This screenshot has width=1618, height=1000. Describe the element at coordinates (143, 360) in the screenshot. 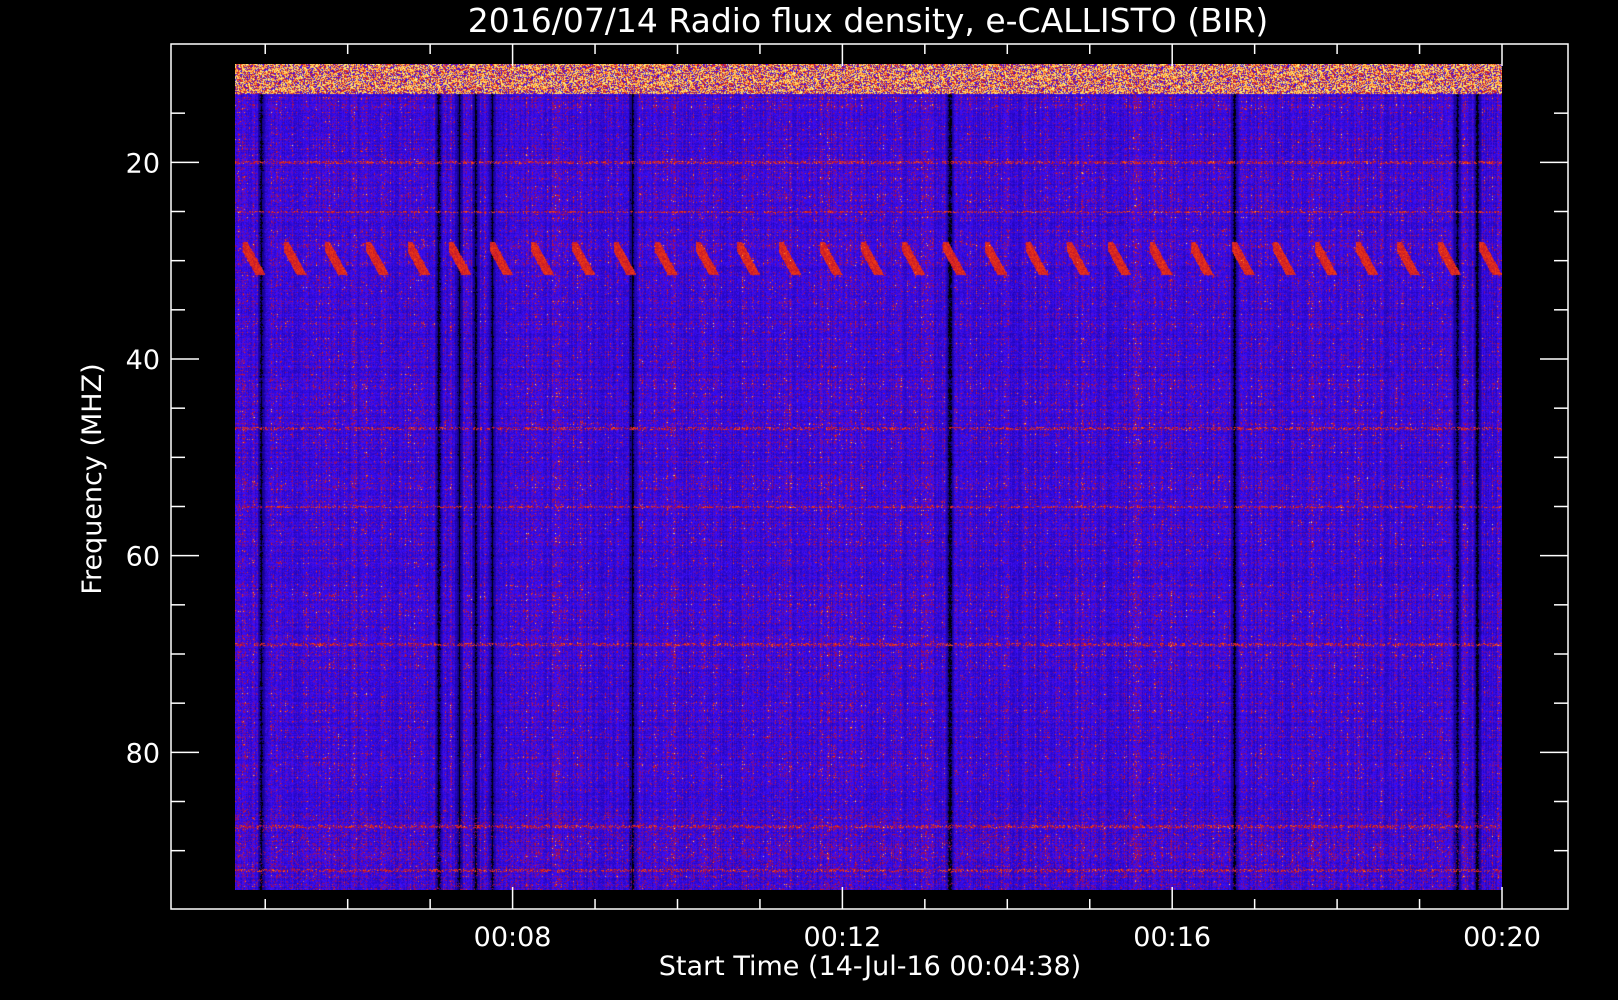

I see `y-tick-label: 40` at that location.